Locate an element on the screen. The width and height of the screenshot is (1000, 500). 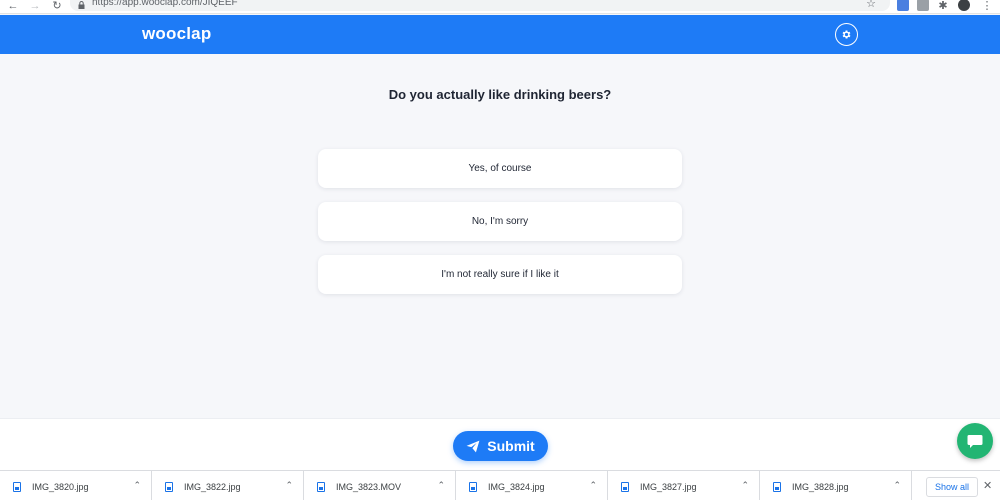
close-icon: ✕ is located at coordinates (987, 485).